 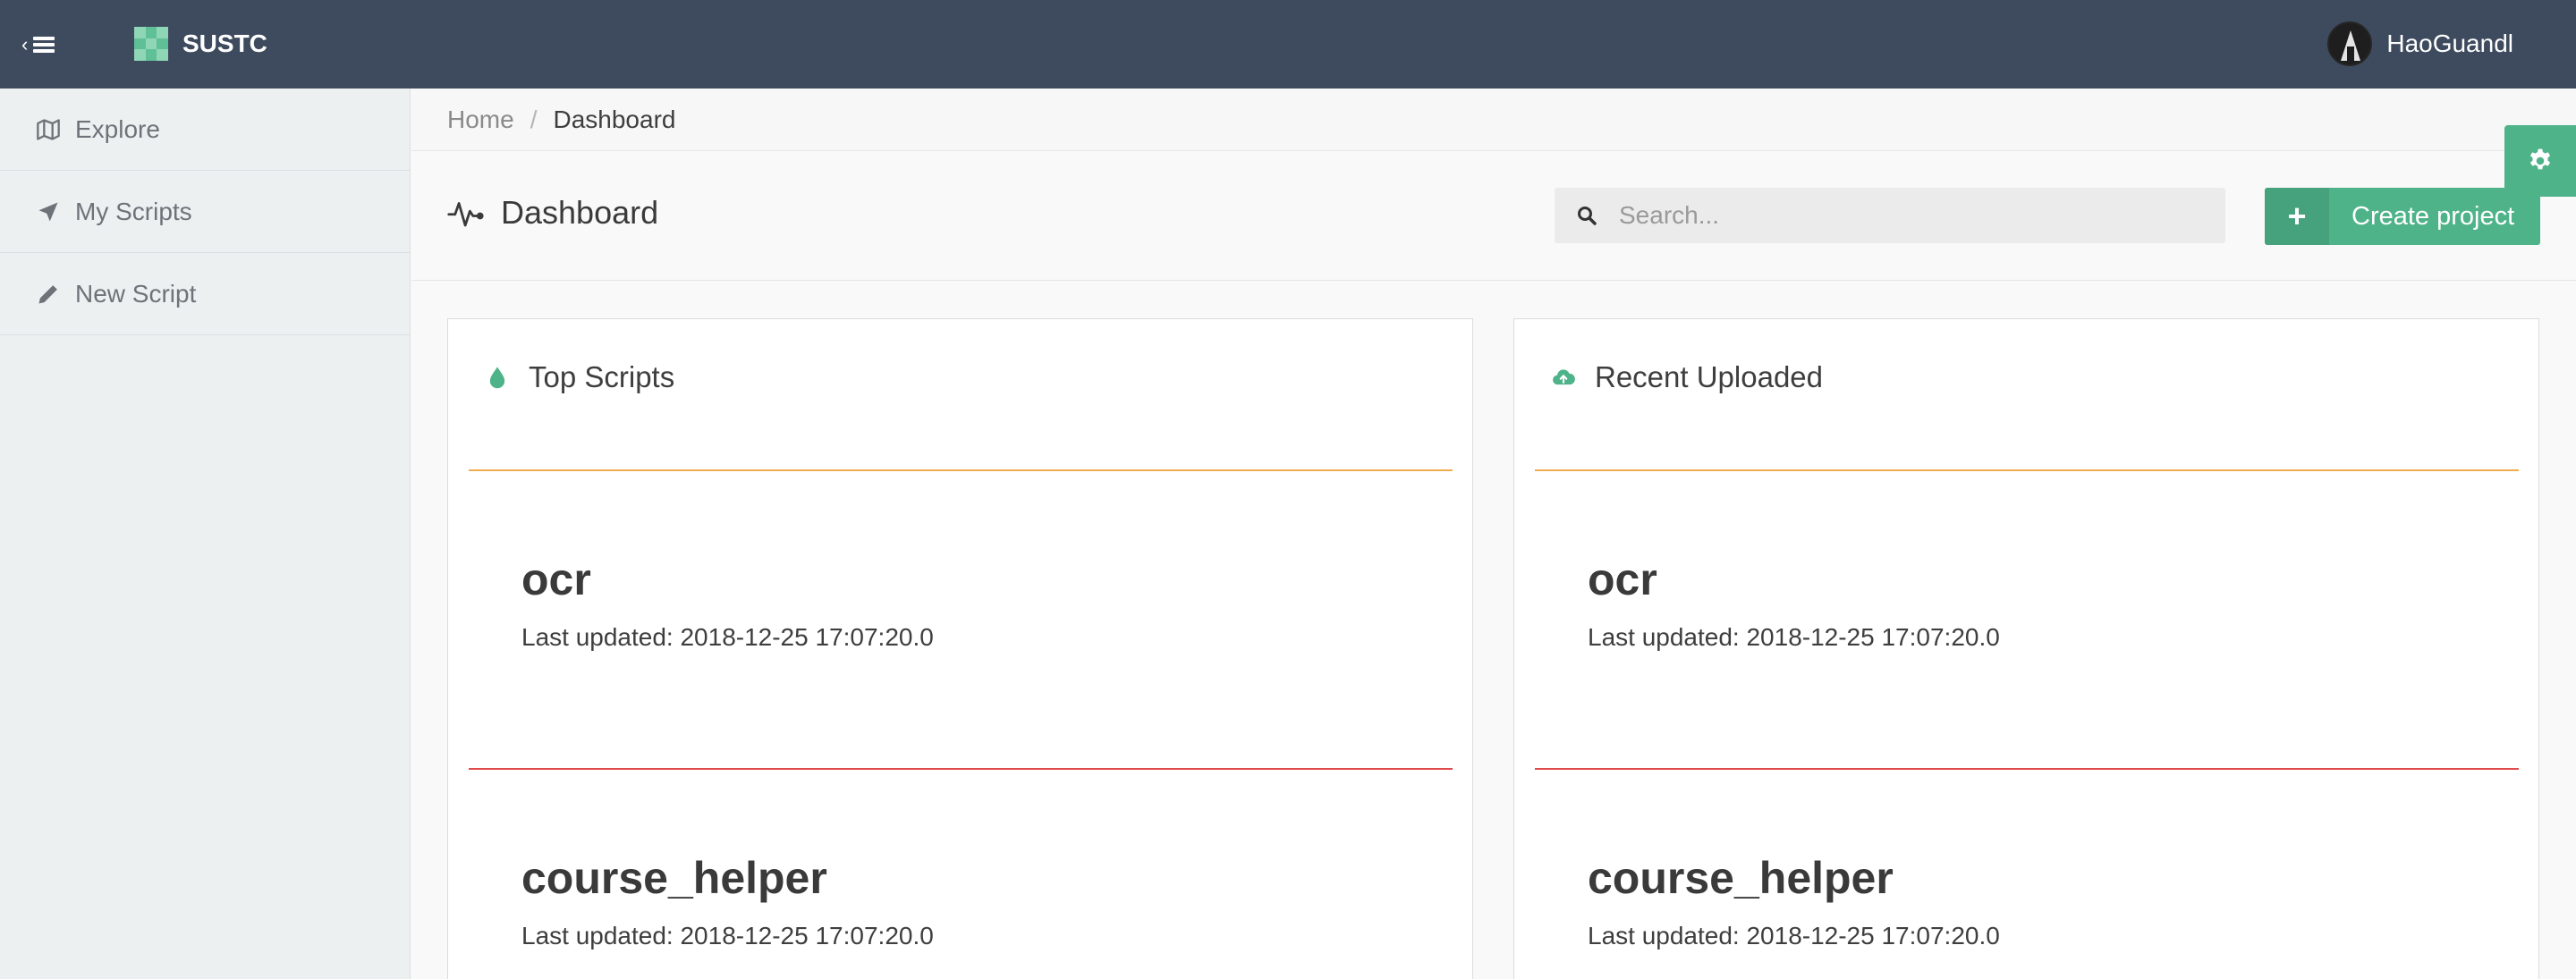 I want to click on top-navbar: ‹ SUSTC HaoGuandl, so click(x=1288, y=44).